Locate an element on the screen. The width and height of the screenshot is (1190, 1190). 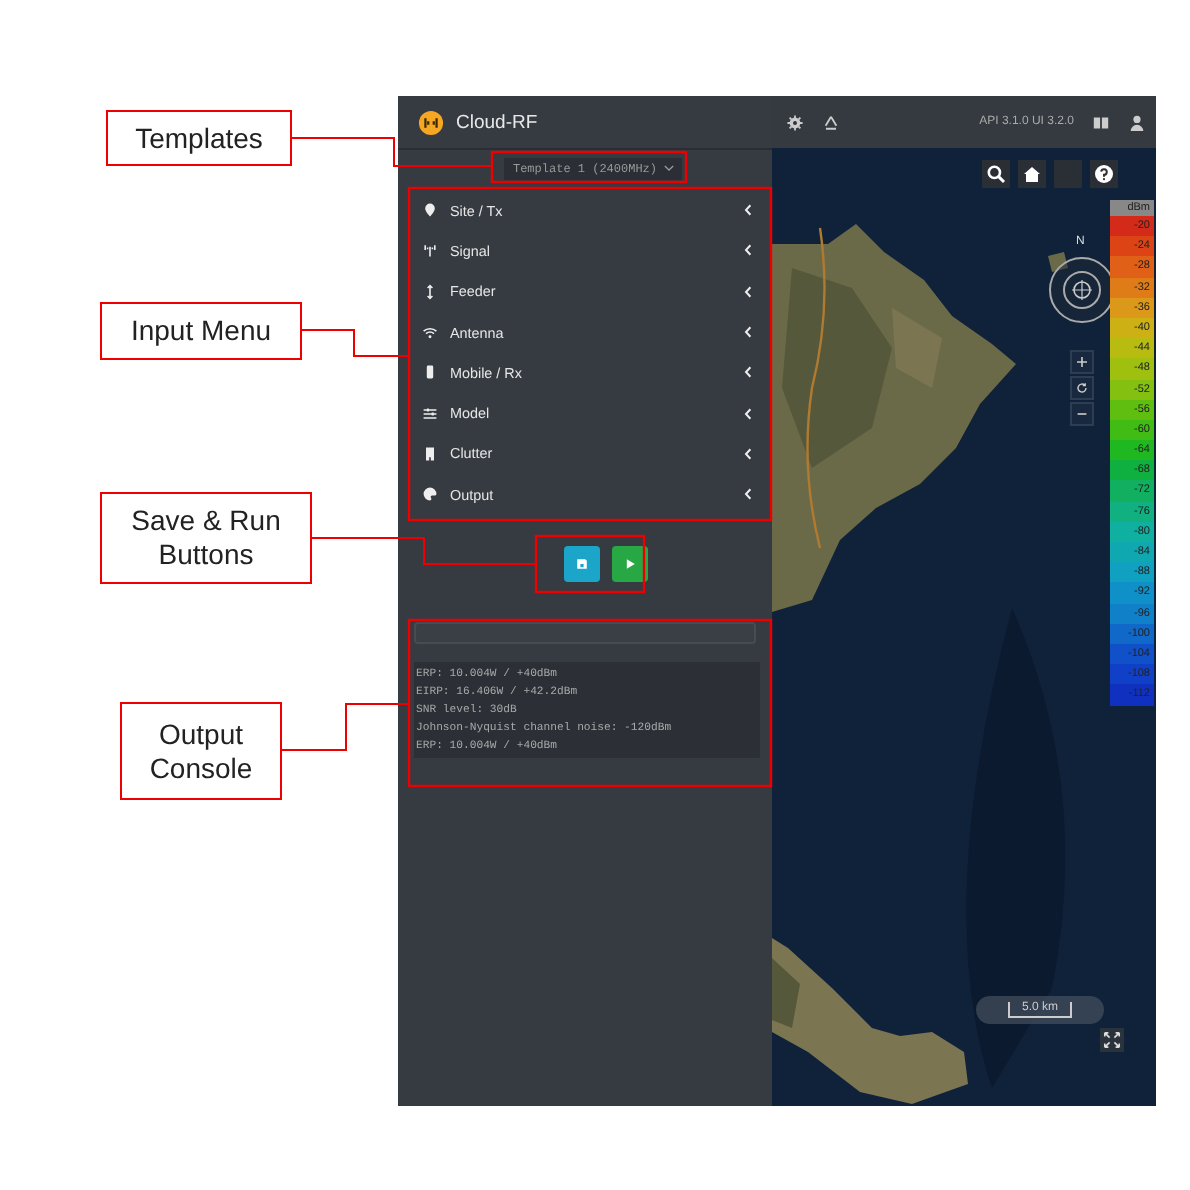
fullscreen-icon is located at coordinates (1112, 1040).